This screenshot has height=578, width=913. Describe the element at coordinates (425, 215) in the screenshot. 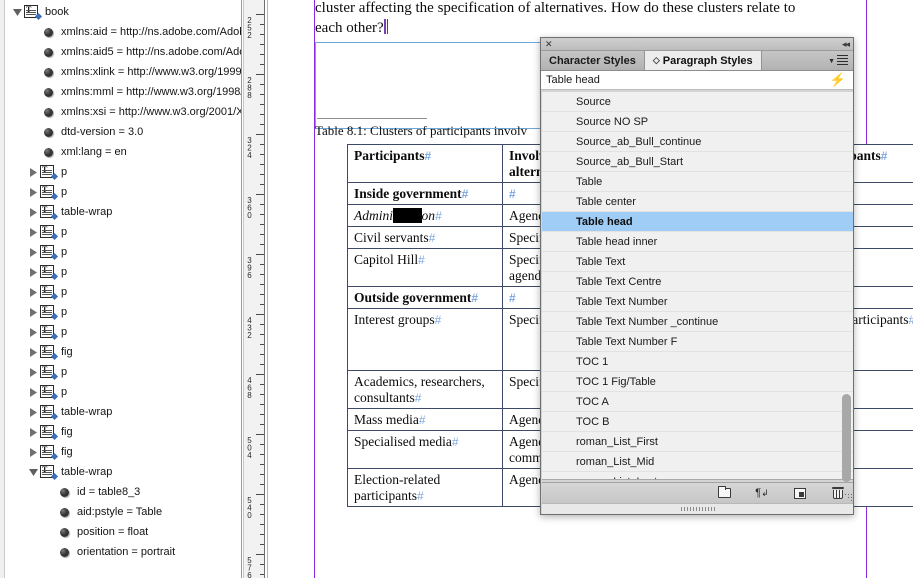

I see `table-cell: Administration#` at that location.